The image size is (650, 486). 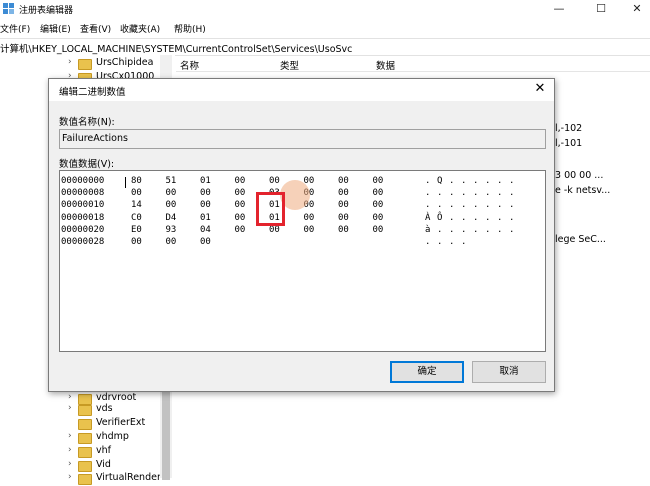 What do you see at coordinates (15, 28) in the screenshot?
I see `menu-file: 文件(F)` at bounding box center [15, 28].